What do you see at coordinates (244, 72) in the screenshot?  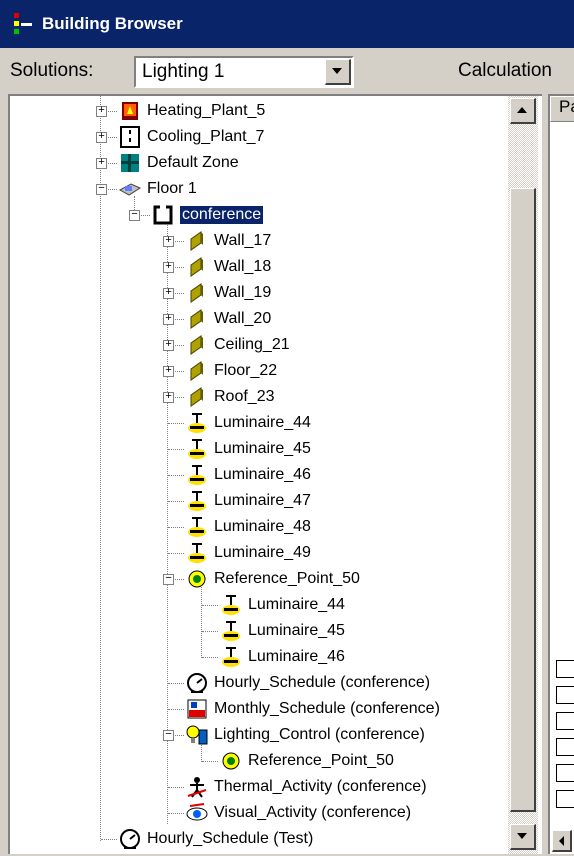 I see `solutions-dropdown: Lighting 1` at bounding box center [244, 72].